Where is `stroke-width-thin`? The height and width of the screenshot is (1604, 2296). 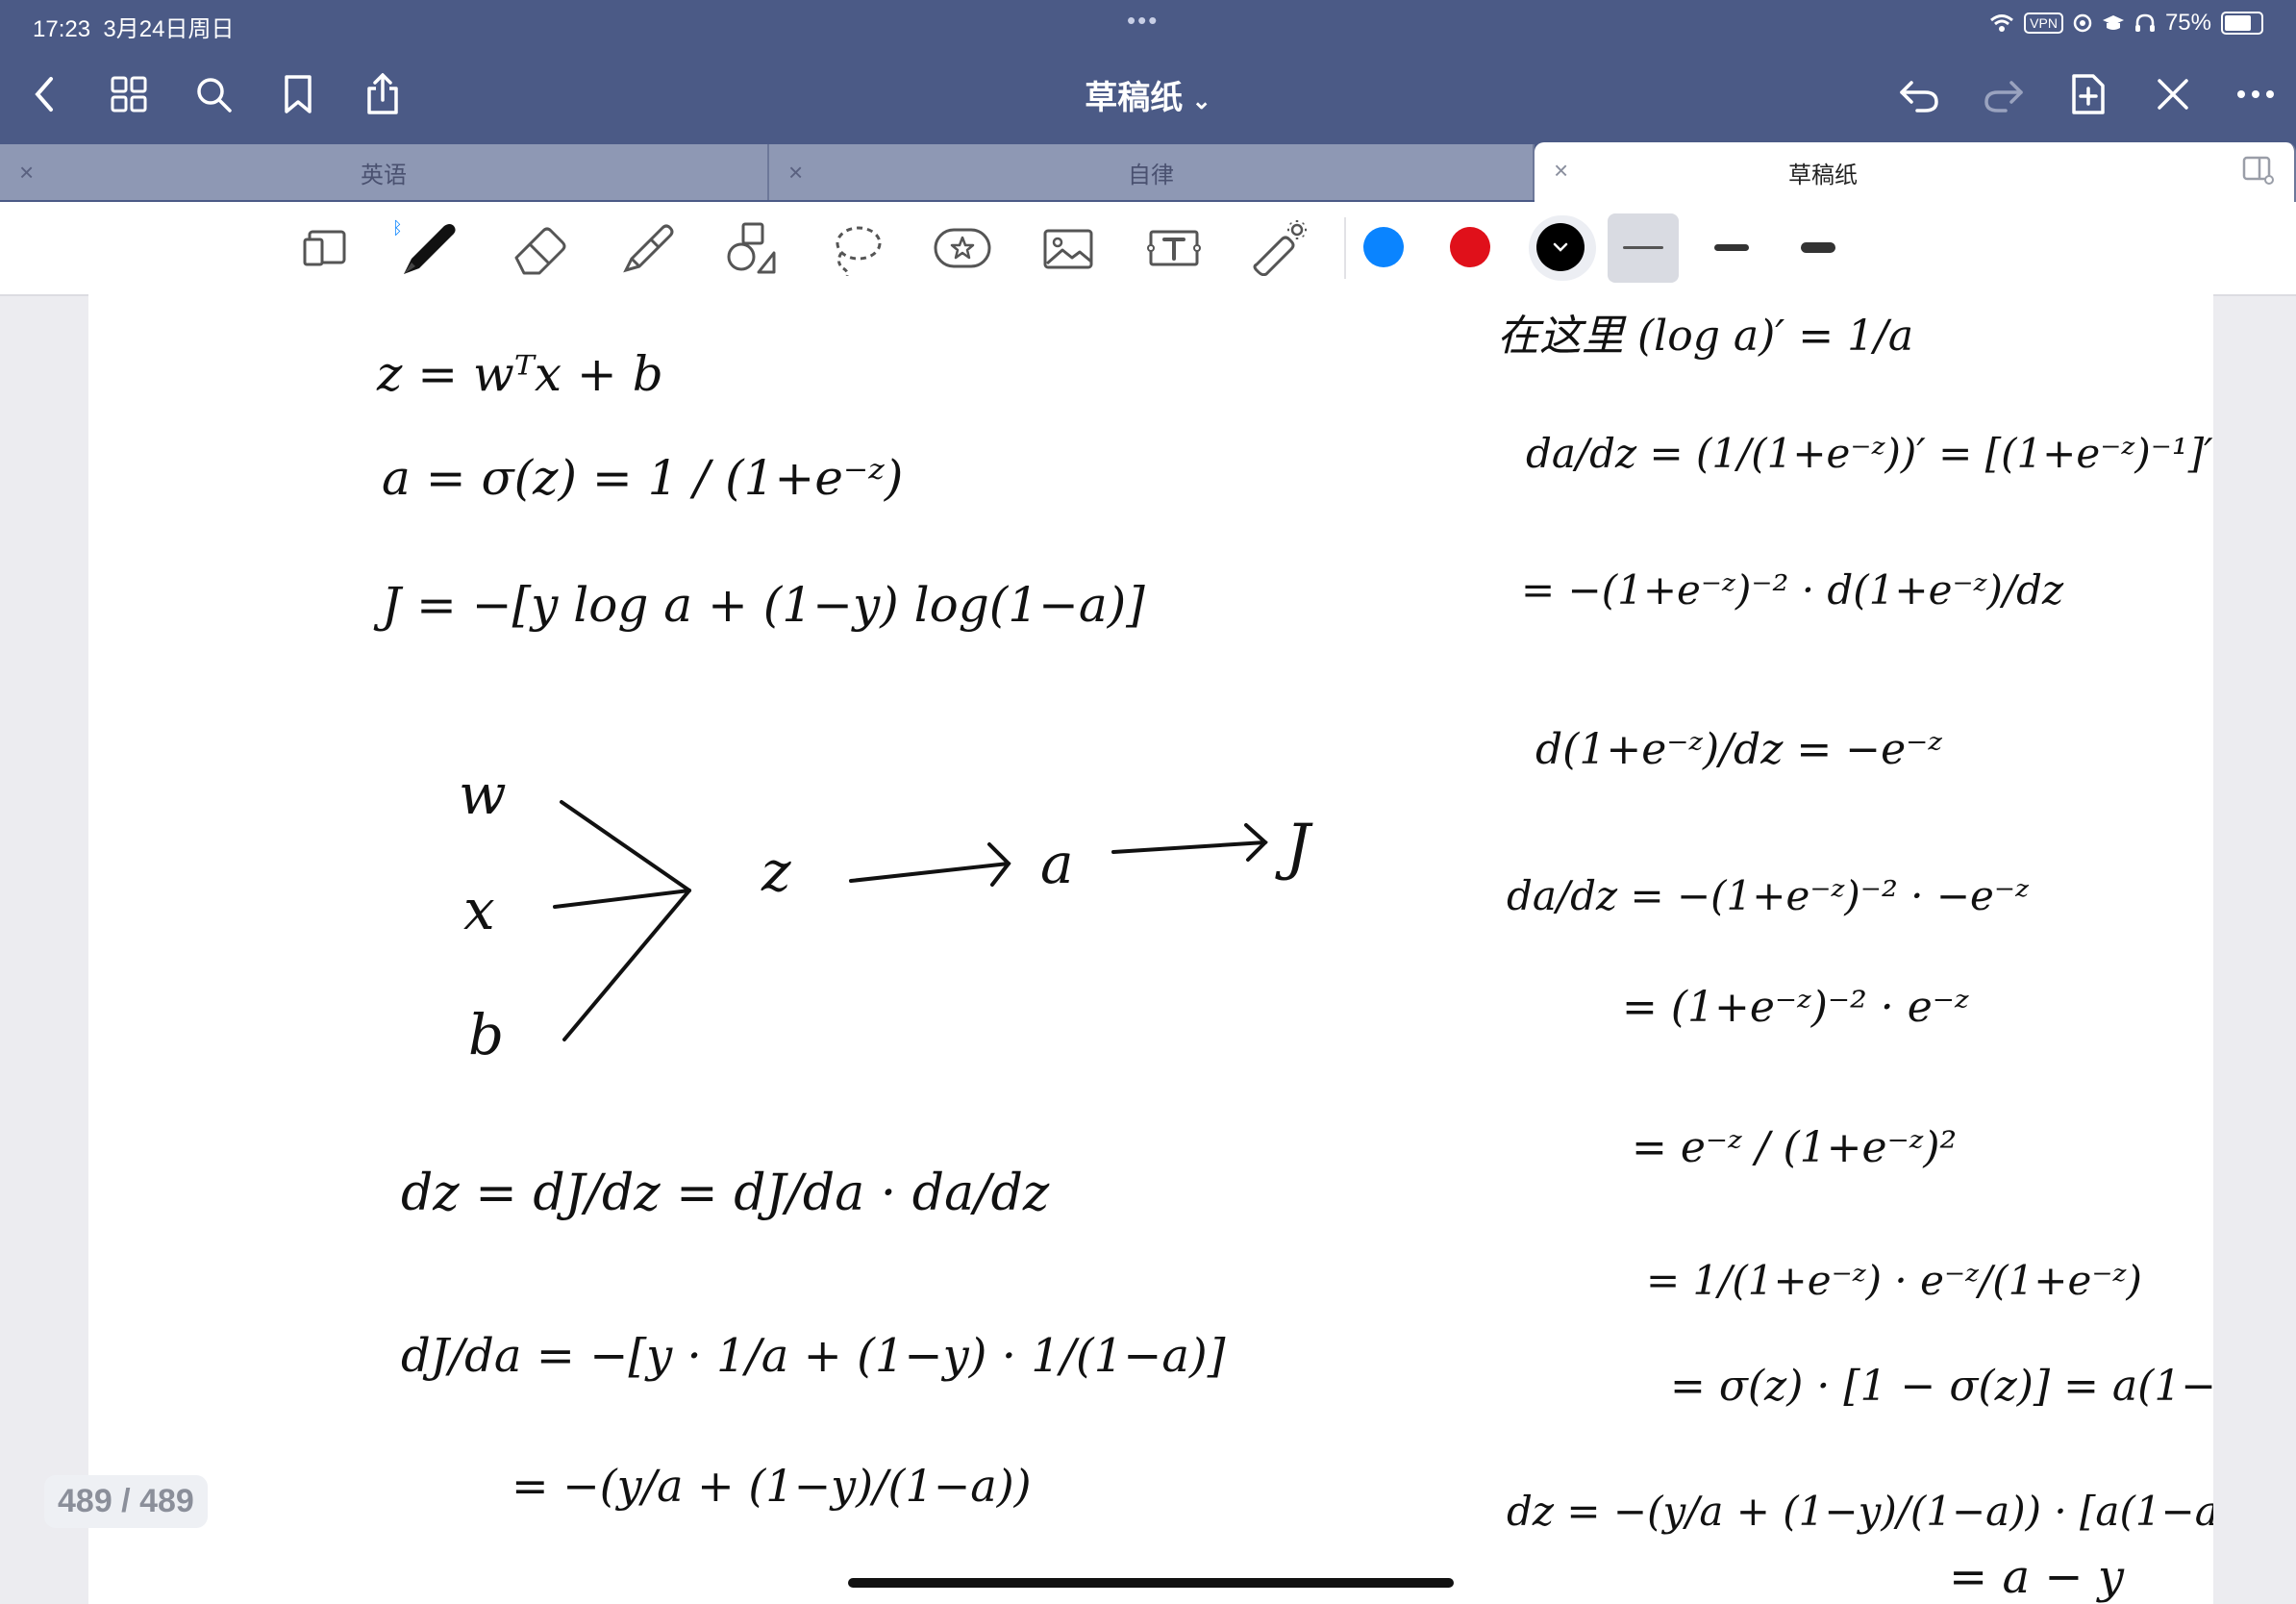 stroke-width-thin is located at coordinates (1643, 248).